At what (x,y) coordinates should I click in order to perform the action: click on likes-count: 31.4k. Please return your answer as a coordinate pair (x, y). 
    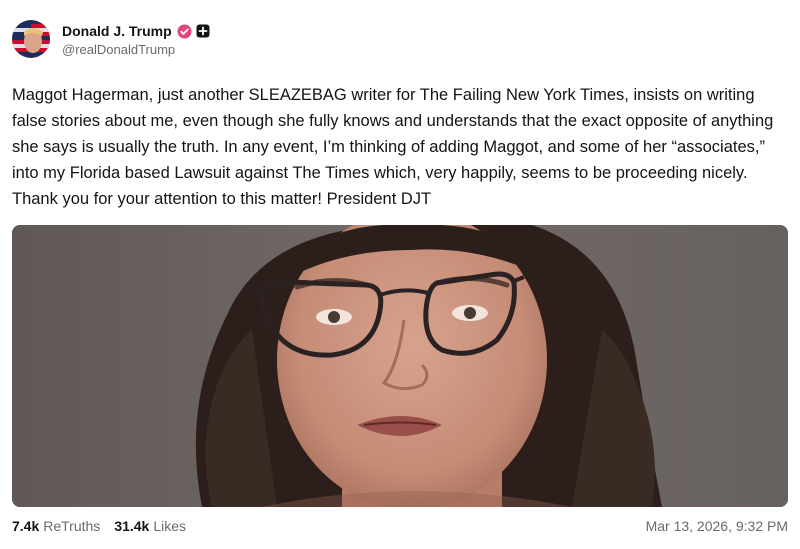
    Looking at the image, I should click on (132, 526).